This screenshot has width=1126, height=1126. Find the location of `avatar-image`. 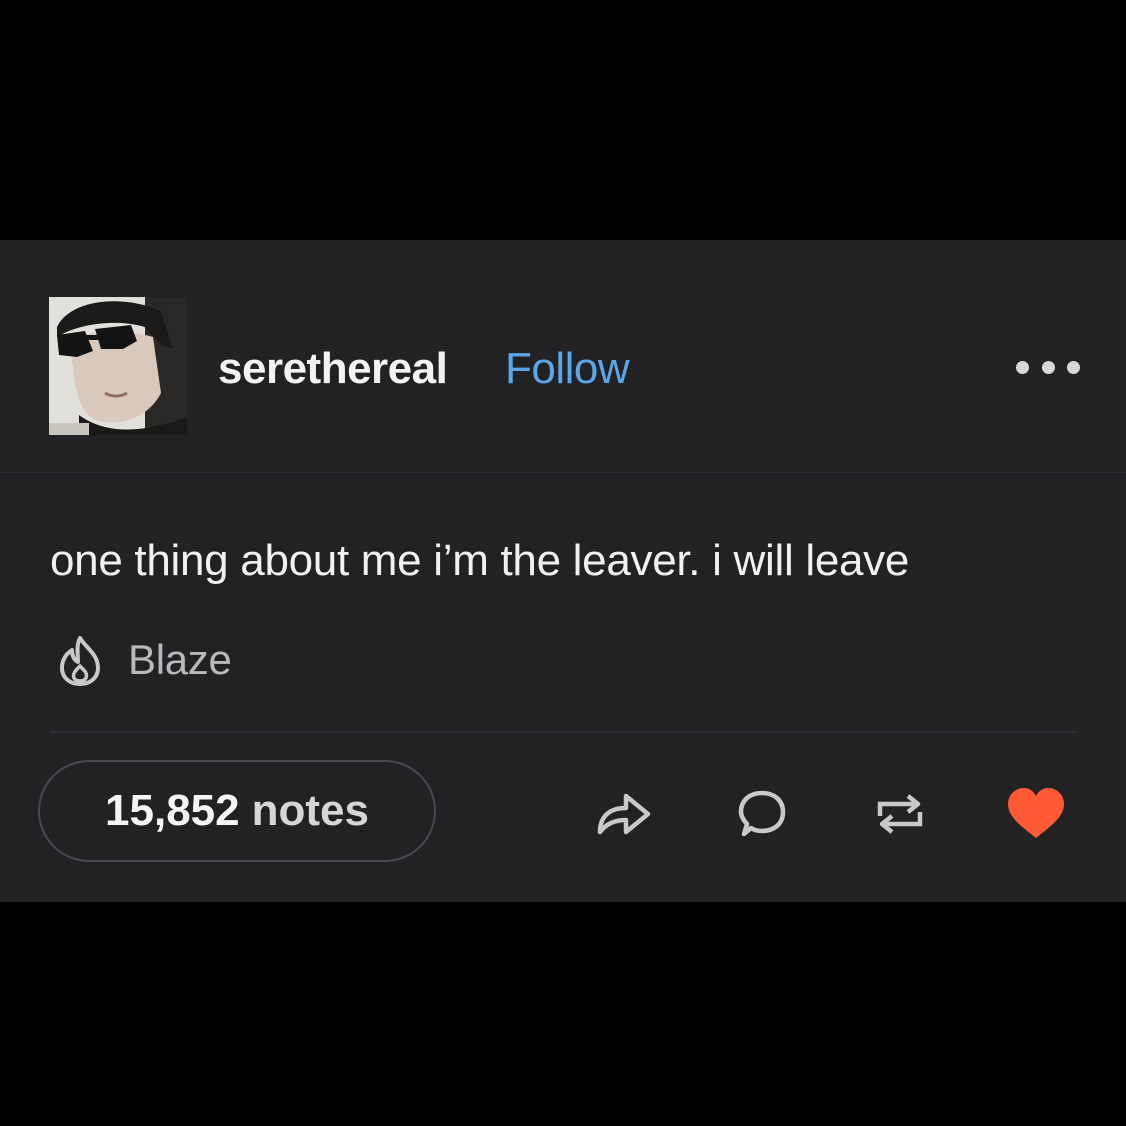

avatar-image is located at coordinates (118, 366).